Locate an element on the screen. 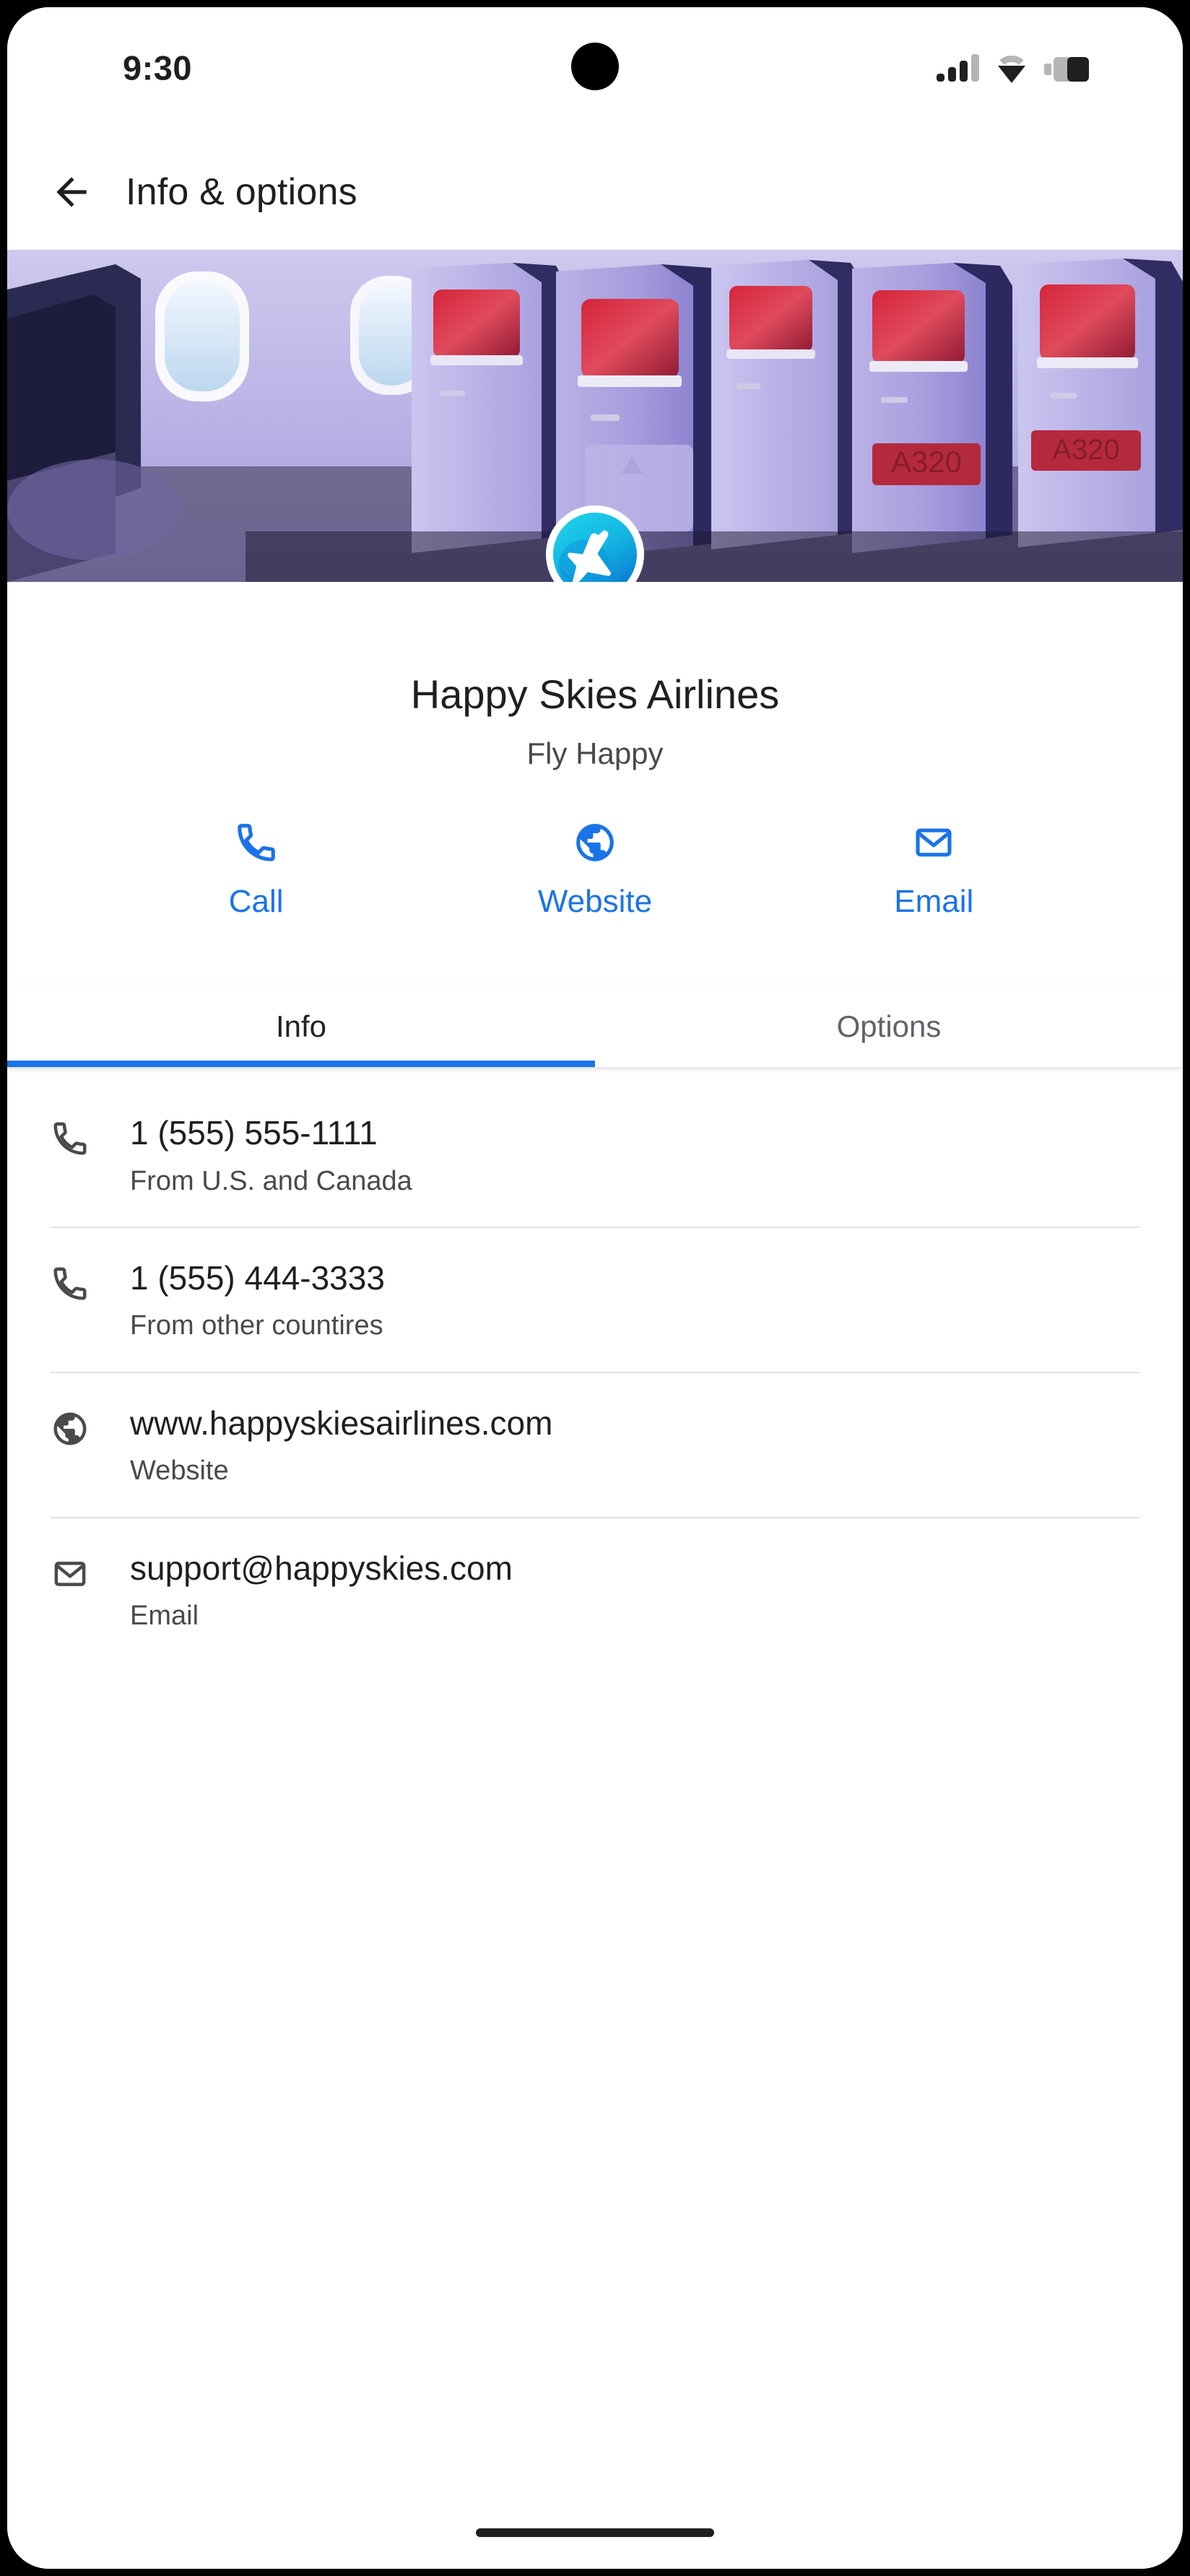 The height and width of the screenshot is (2576, 1190). call-action-button: Call is located at coordinates (256, 870).